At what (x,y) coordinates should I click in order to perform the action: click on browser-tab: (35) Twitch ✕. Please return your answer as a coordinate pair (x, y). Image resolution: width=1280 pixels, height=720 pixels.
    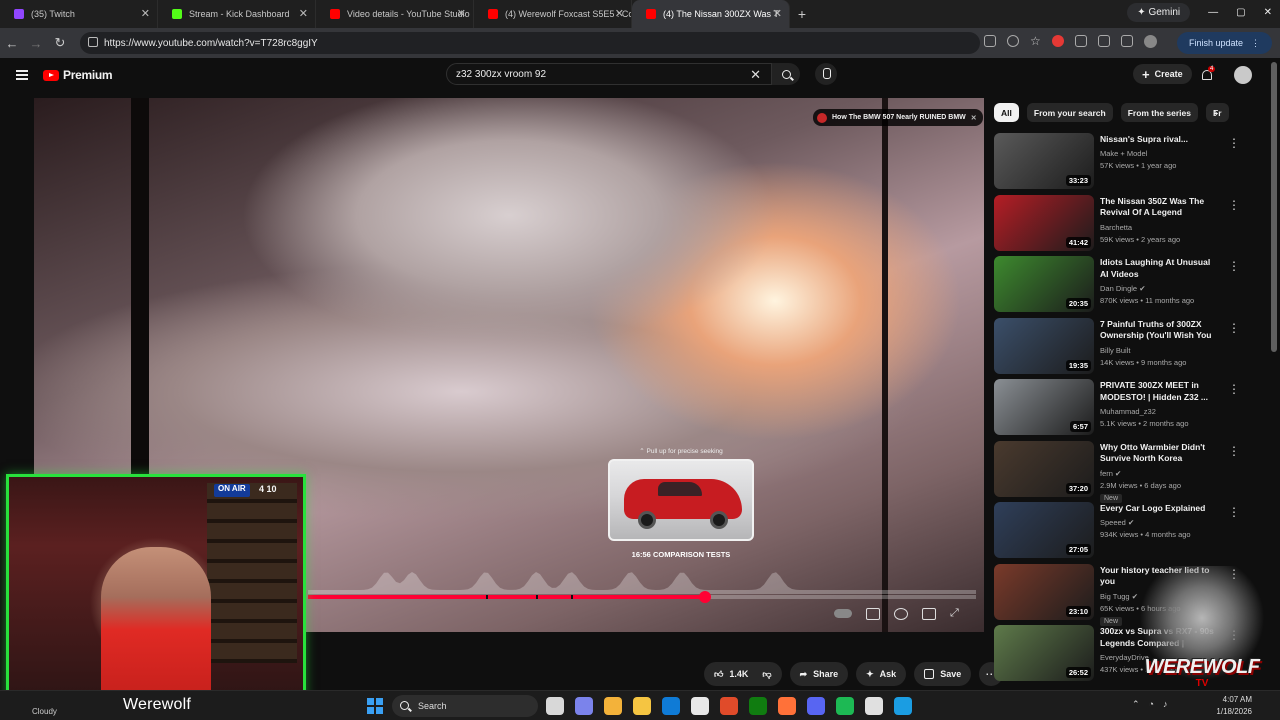
    Looking at the image, I should click on (79, 14).